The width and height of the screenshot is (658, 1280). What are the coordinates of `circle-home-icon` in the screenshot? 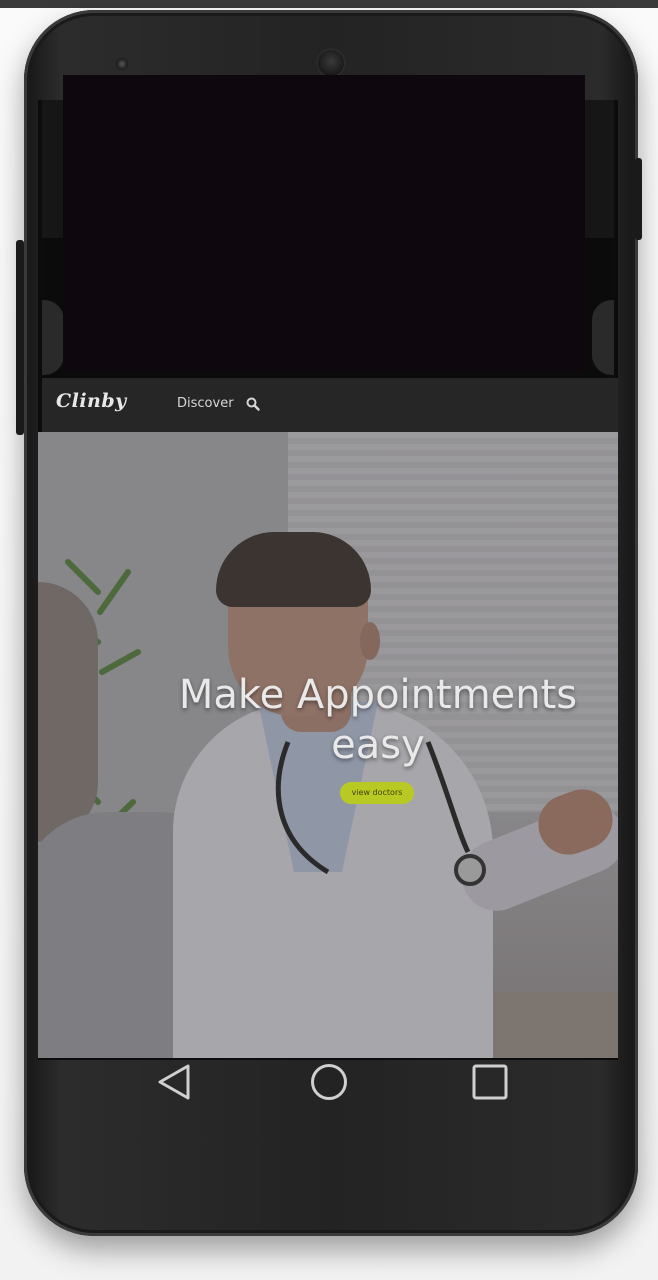 It's located at (329, 1082).